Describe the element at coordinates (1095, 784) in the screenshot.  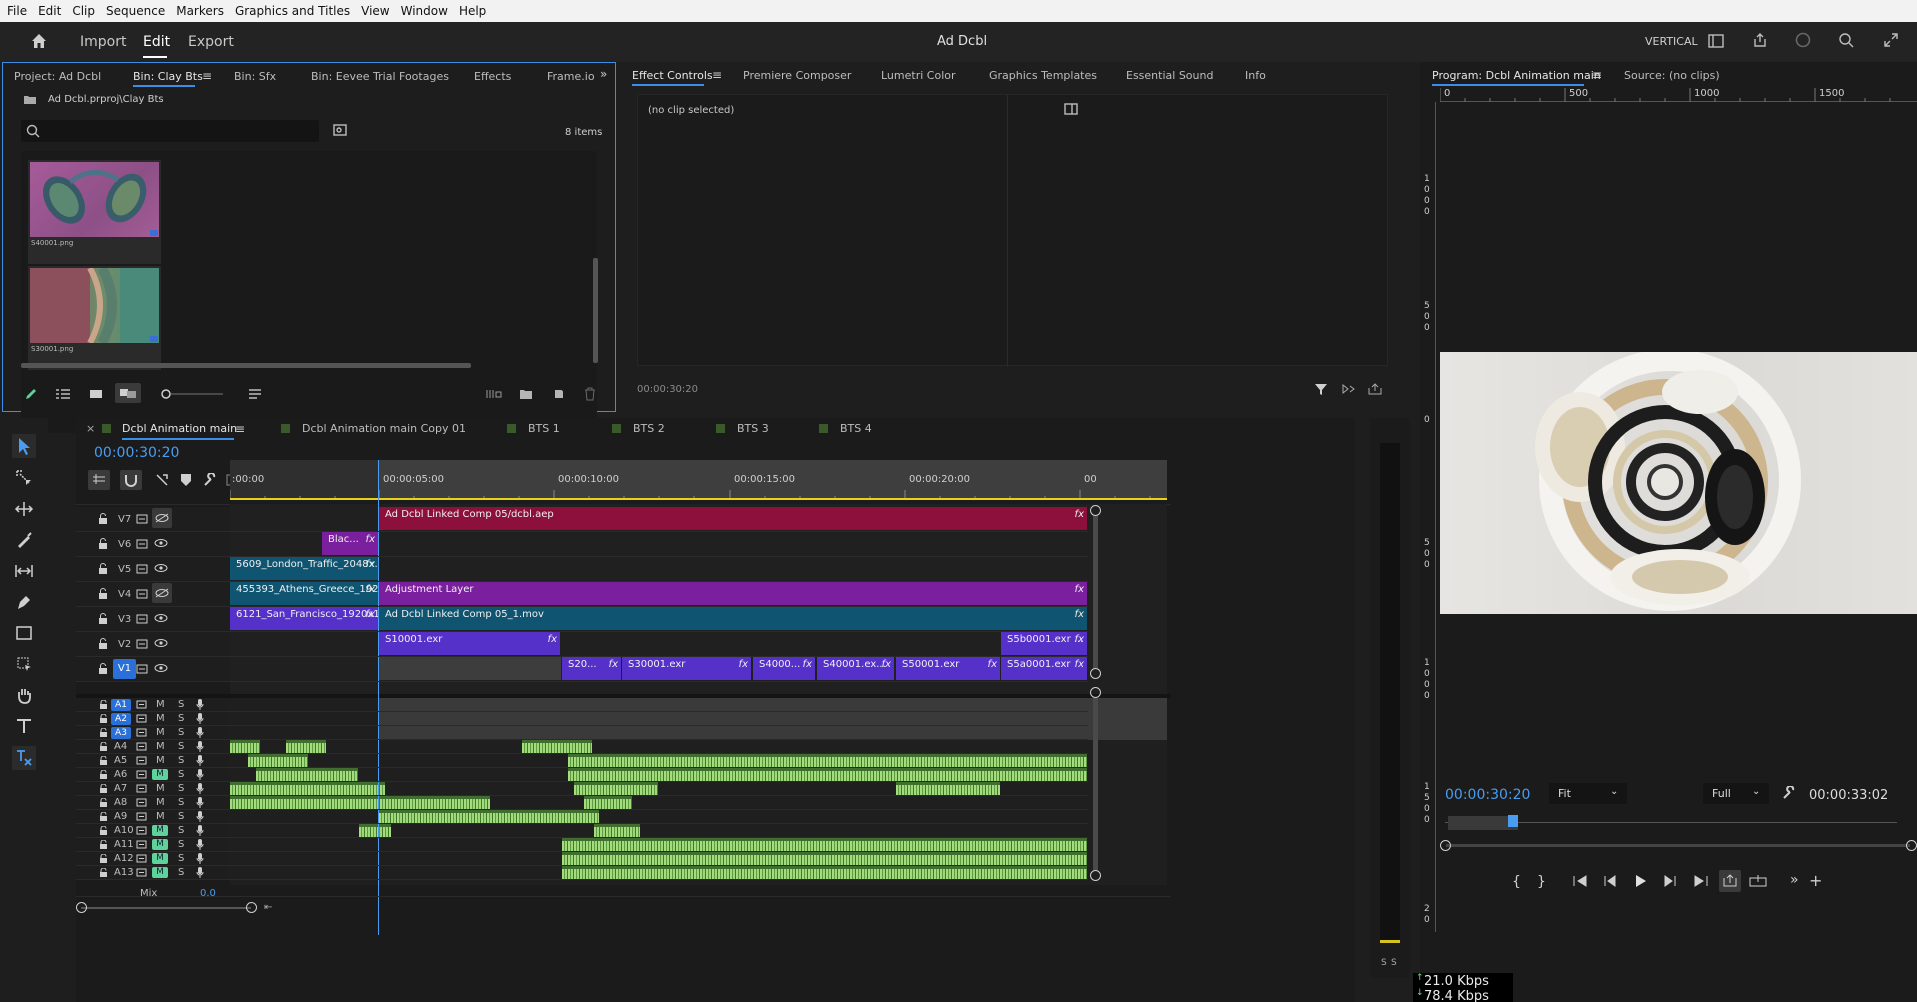
I see `audio-vertical-scrollbar` at that location.